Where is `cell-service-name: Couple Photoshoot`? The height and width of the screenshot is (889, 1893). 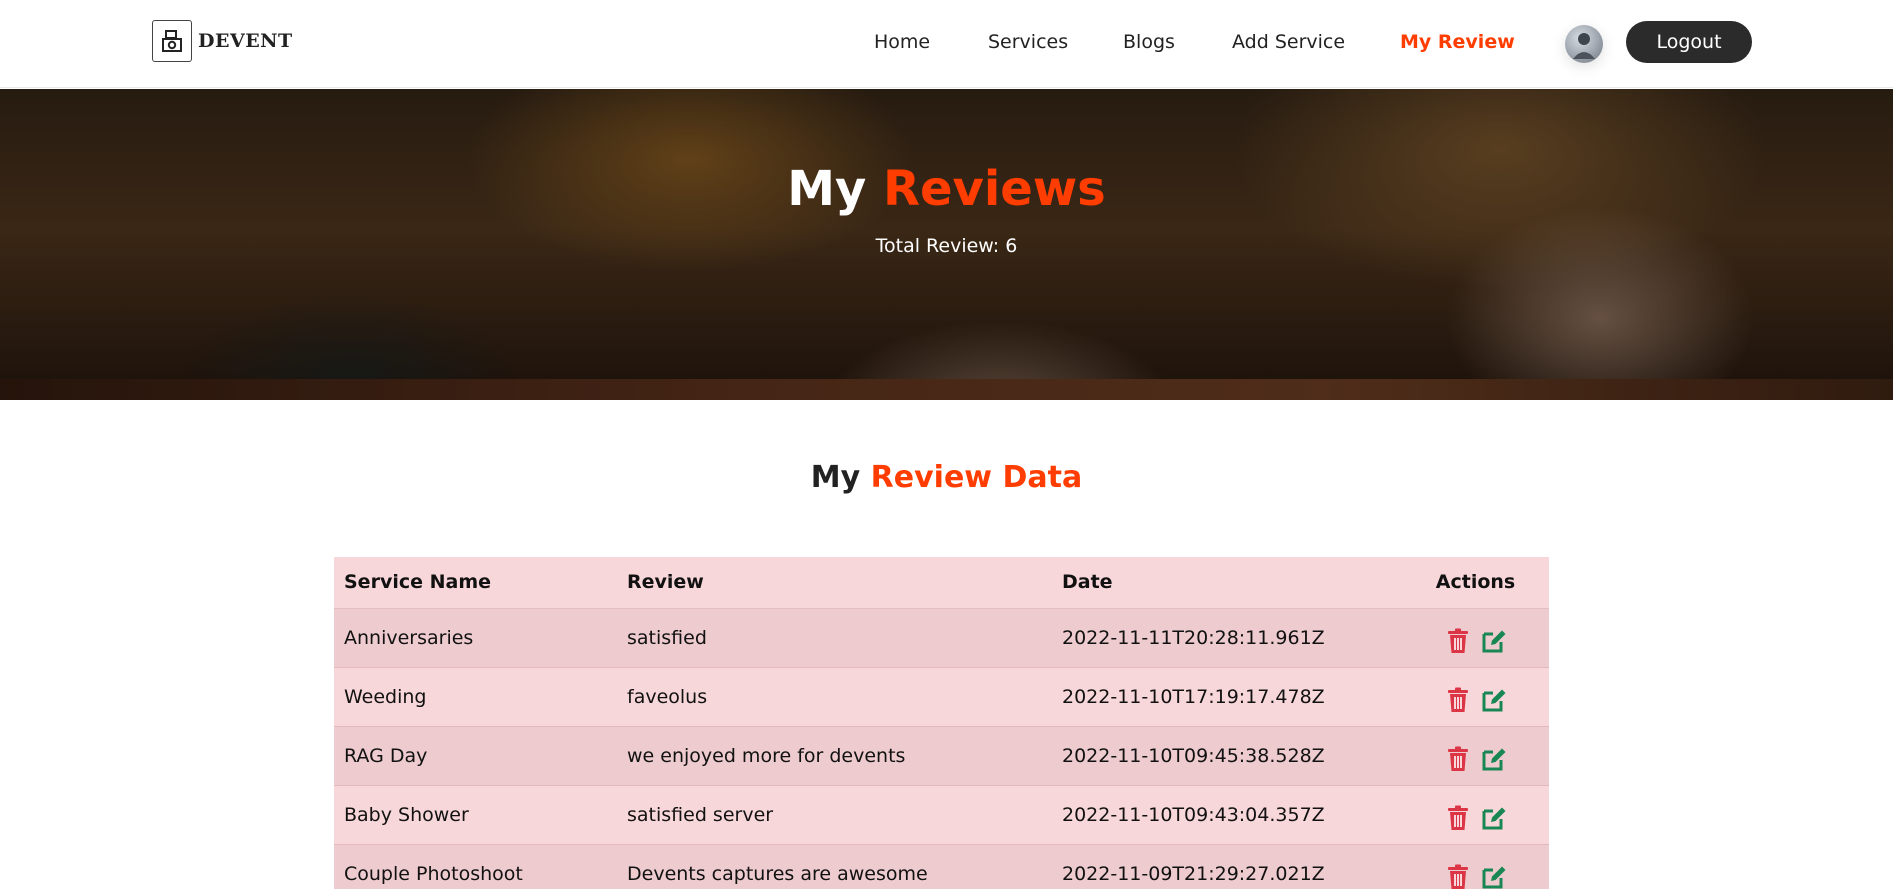
cell-service-name: Couple Photoshoot is located at coordinates (433, 873).